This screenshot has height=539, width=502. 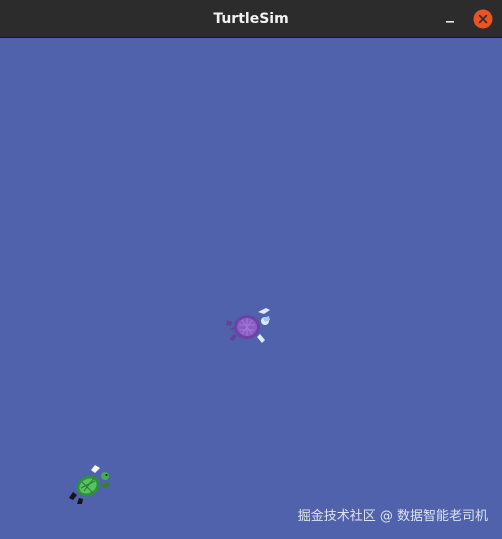 I want to click on watermark-text: 掘金技术社区 @ 数据智能老司机, so click(x=392, y=516).